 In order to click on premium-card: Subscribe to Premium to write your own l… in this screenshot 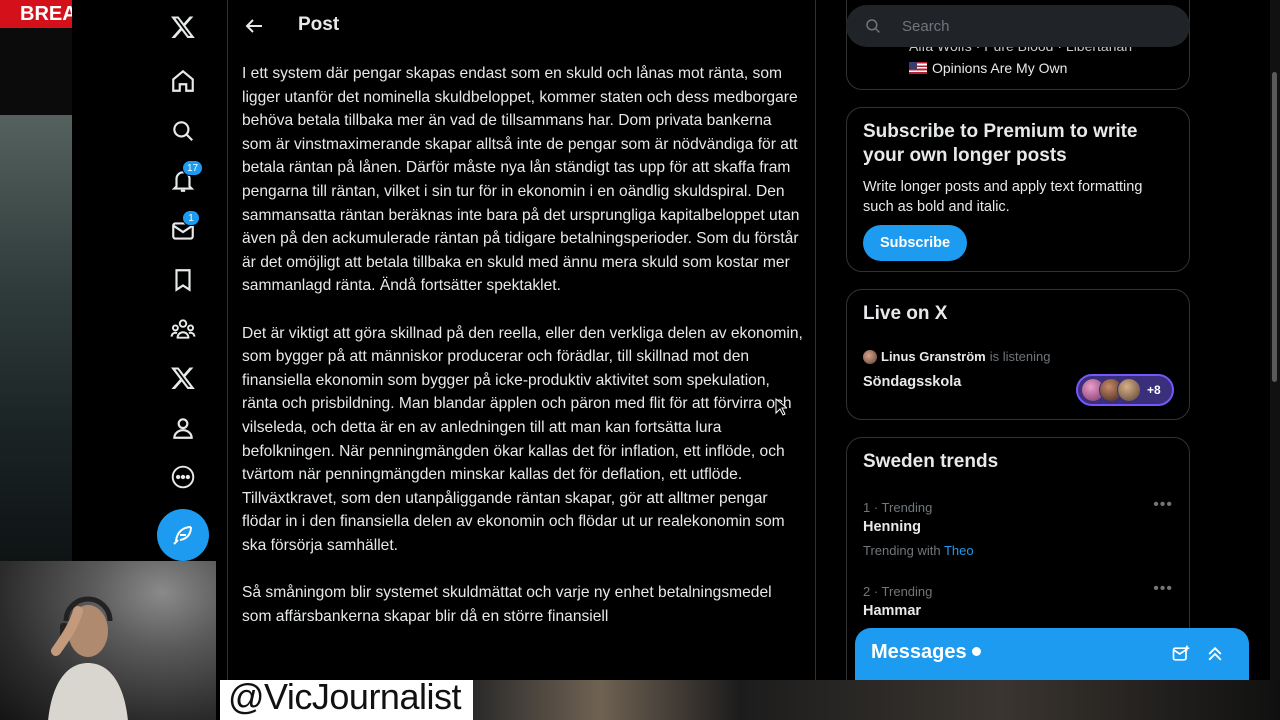, I will do `click(1018, 189)`.